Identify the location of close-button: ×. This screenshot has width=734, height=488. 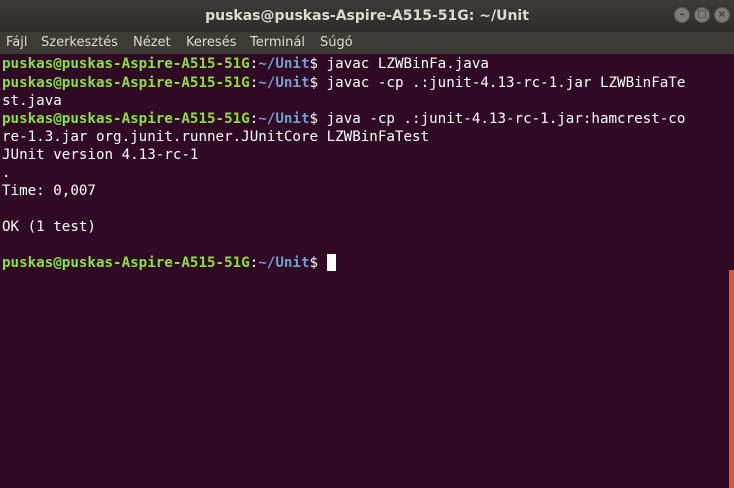
(722, 15).